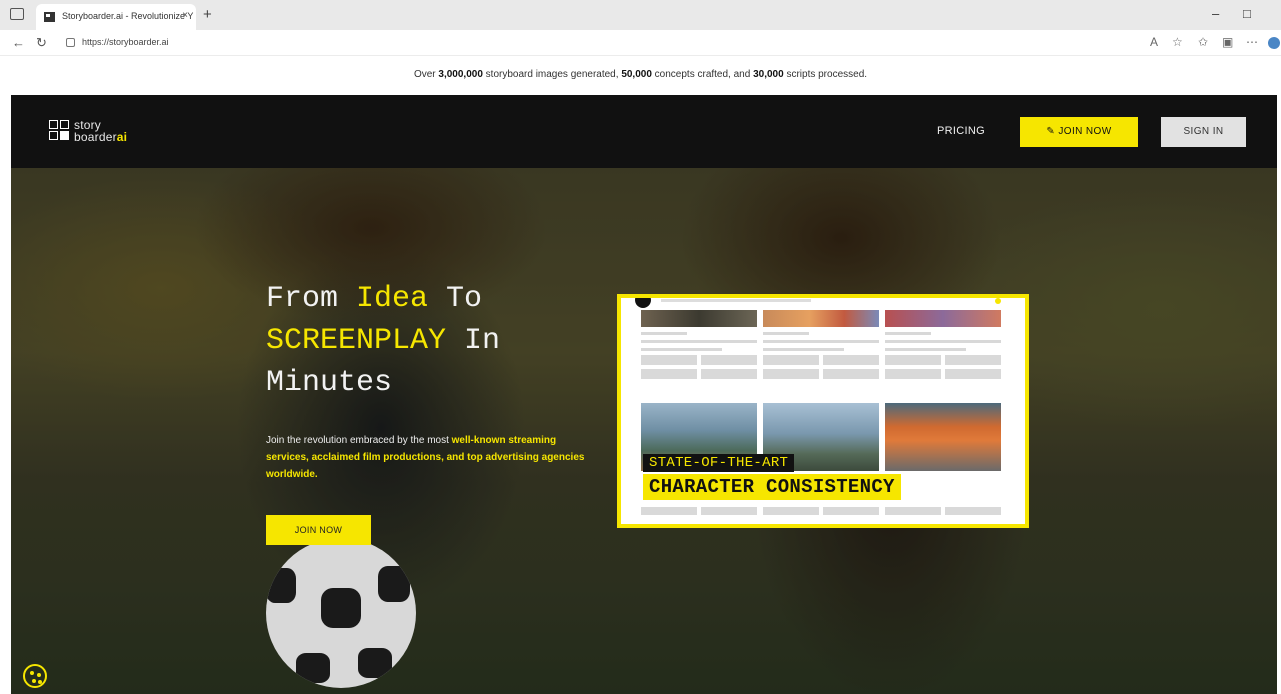 Image resolution: width=1281 pixels, height=694 pixels. What do you see at coordinates (768, 74) in the screenshot?
I see `scripts-count: 30,000` at bounding box center [768, 74].